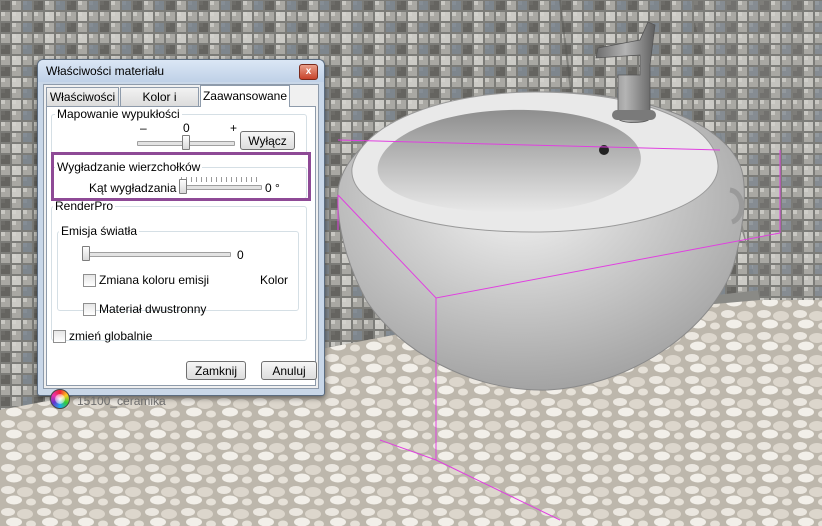 The width and height of the screenshot is (822, 526). I want to click on emission-color-link: Kolor, so click(274, 280).